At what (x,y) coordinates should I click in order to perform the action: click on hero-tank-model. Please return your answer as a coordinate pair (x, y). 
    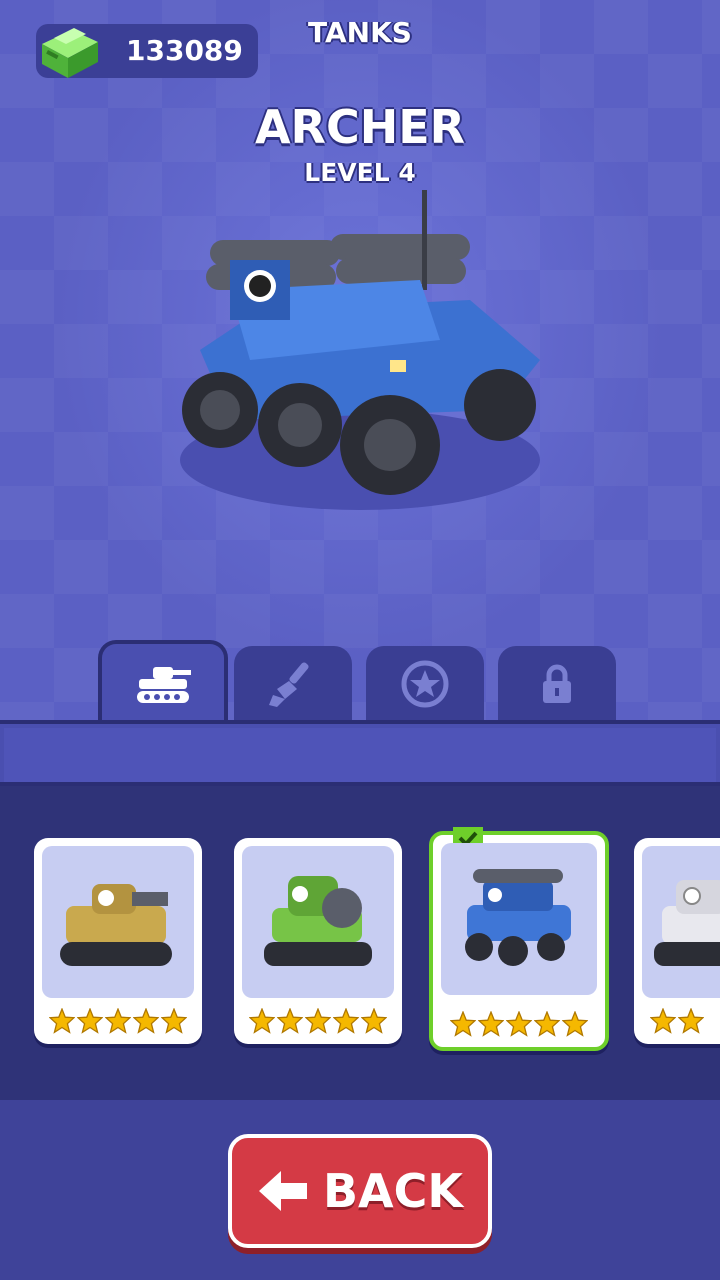
    Looking at the image, I should click on (360, 350).